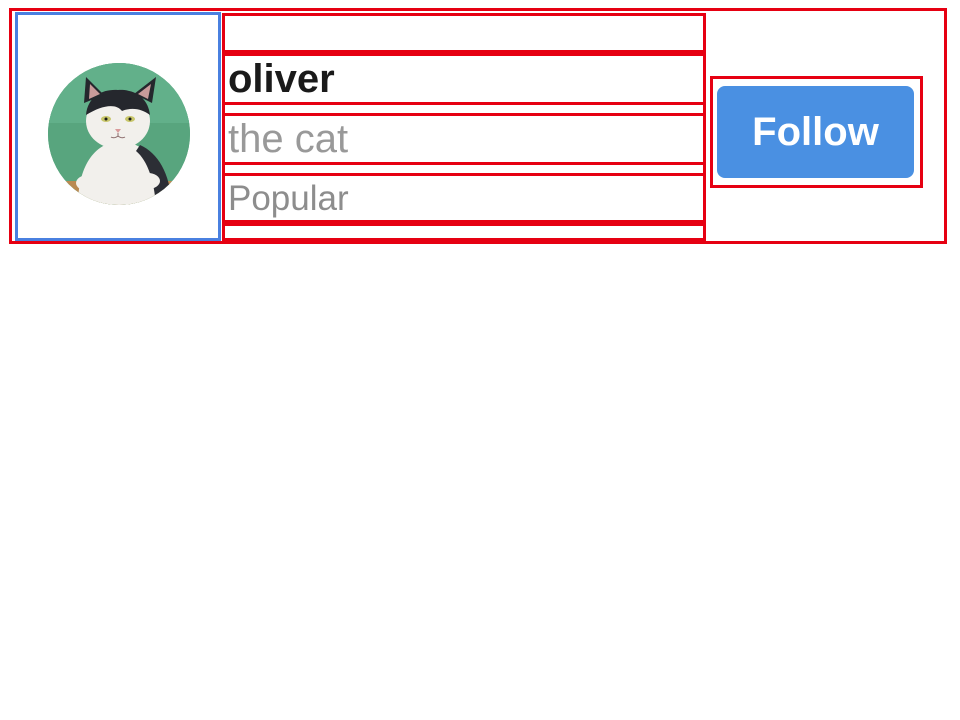  What do you see at coordinates (288, 139) in the screenshot?
I see `user-subtitle: the cat` at bounding box center [288, 139].